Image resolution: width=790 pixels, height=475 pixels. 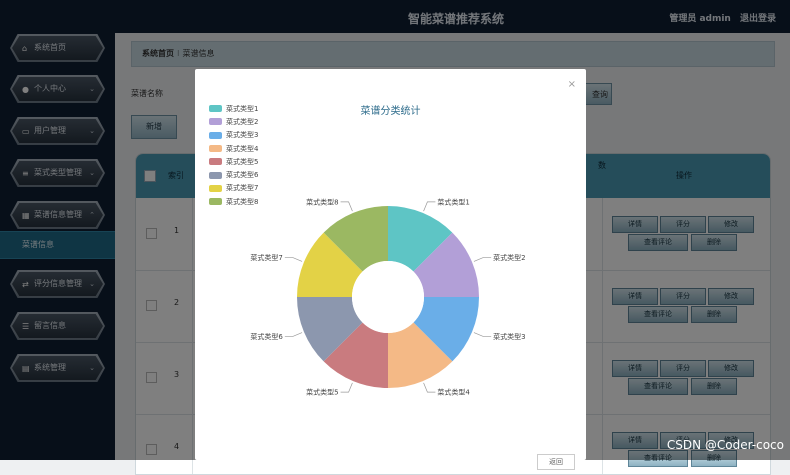 I want to click on slice-label: 菜式类型3, so click(x=509, y=336).